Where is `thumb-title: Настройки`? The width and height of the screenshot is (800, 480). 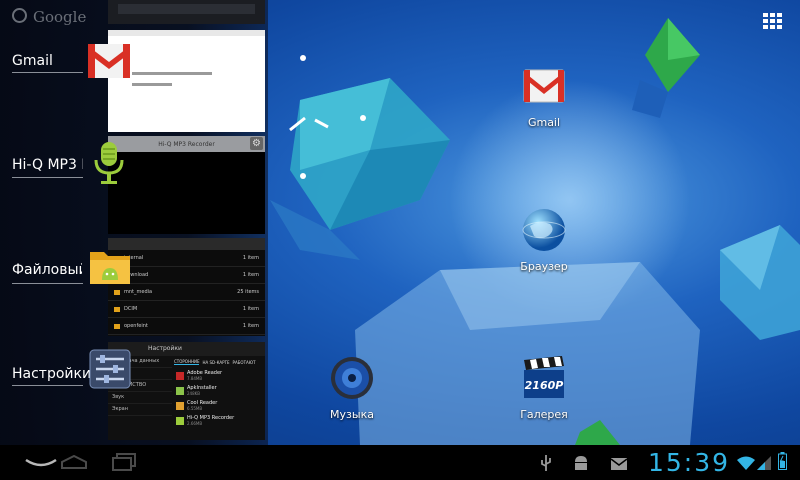 thumb-title: Настройки is located at coordinates (165, 348).